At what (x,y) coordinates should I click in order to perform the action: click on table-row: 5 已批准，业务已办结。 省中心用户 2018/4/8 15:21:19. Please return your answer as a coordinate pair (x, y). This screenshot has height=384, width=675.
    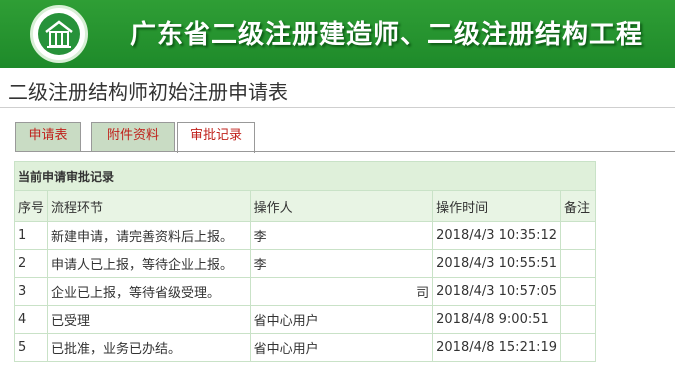
    Looking at the image, I should click on (304, 347).